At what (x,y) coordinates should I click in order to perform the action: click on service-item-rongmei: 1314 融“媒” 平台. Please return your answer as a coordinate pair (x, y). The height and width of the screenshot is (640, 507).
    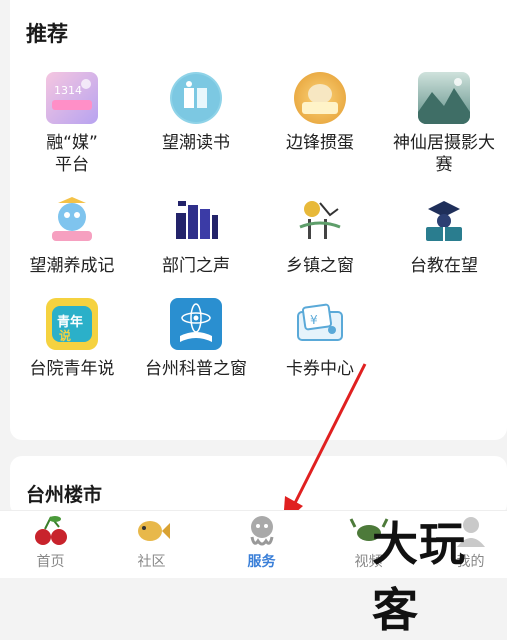
    Looking at the image, I should click on (72, 124).